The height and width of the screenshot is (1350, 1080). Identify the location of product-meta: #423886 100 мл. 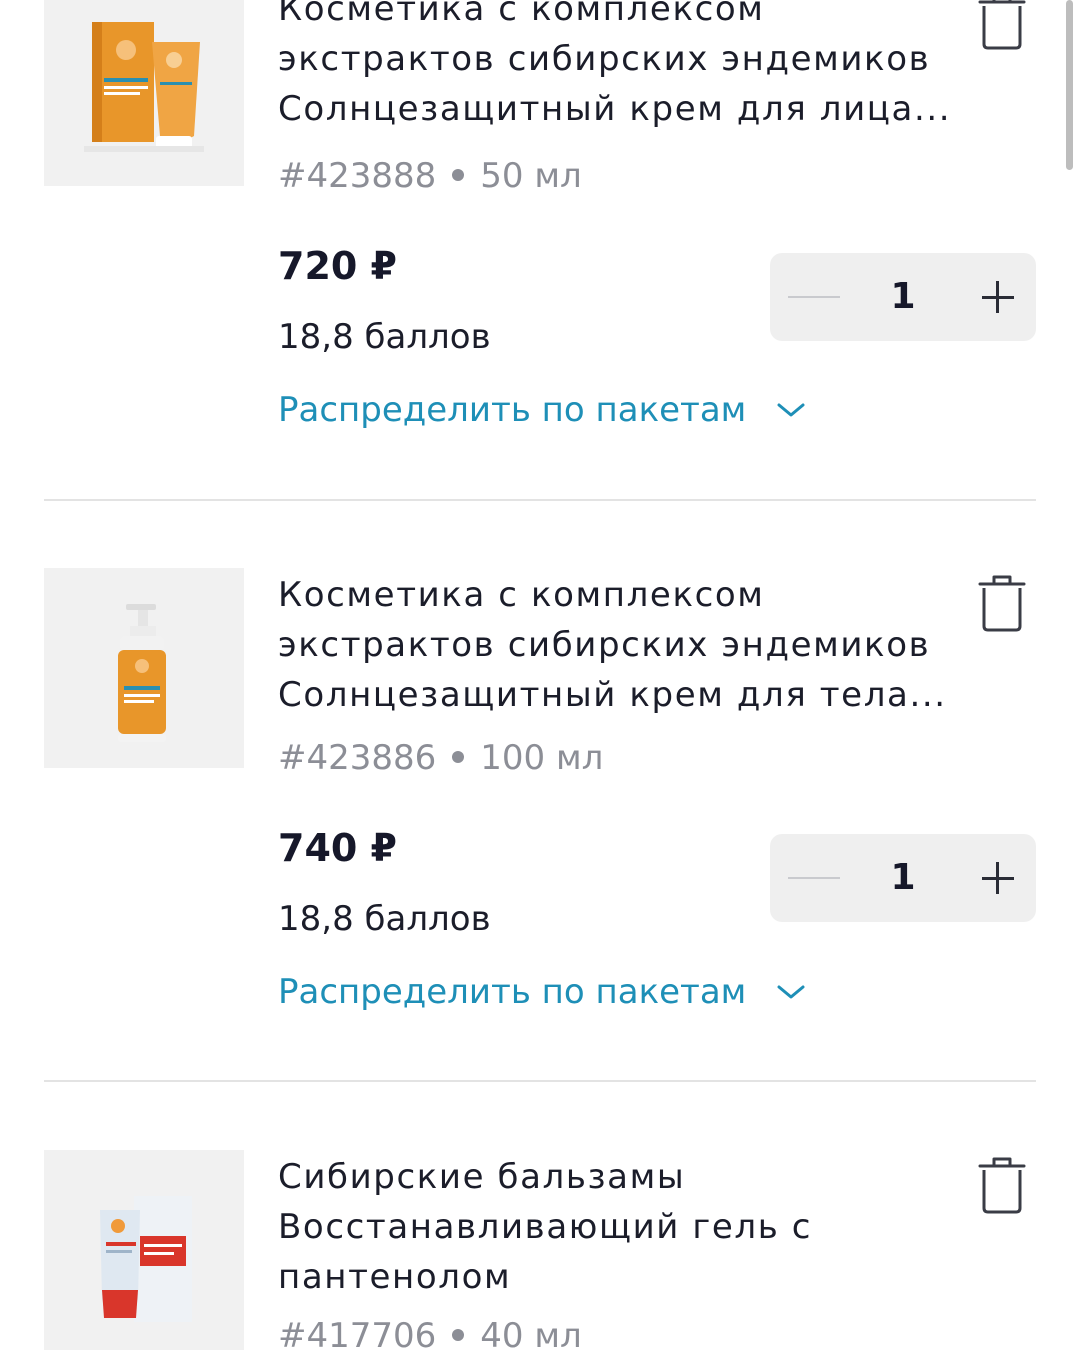
(440, 758).